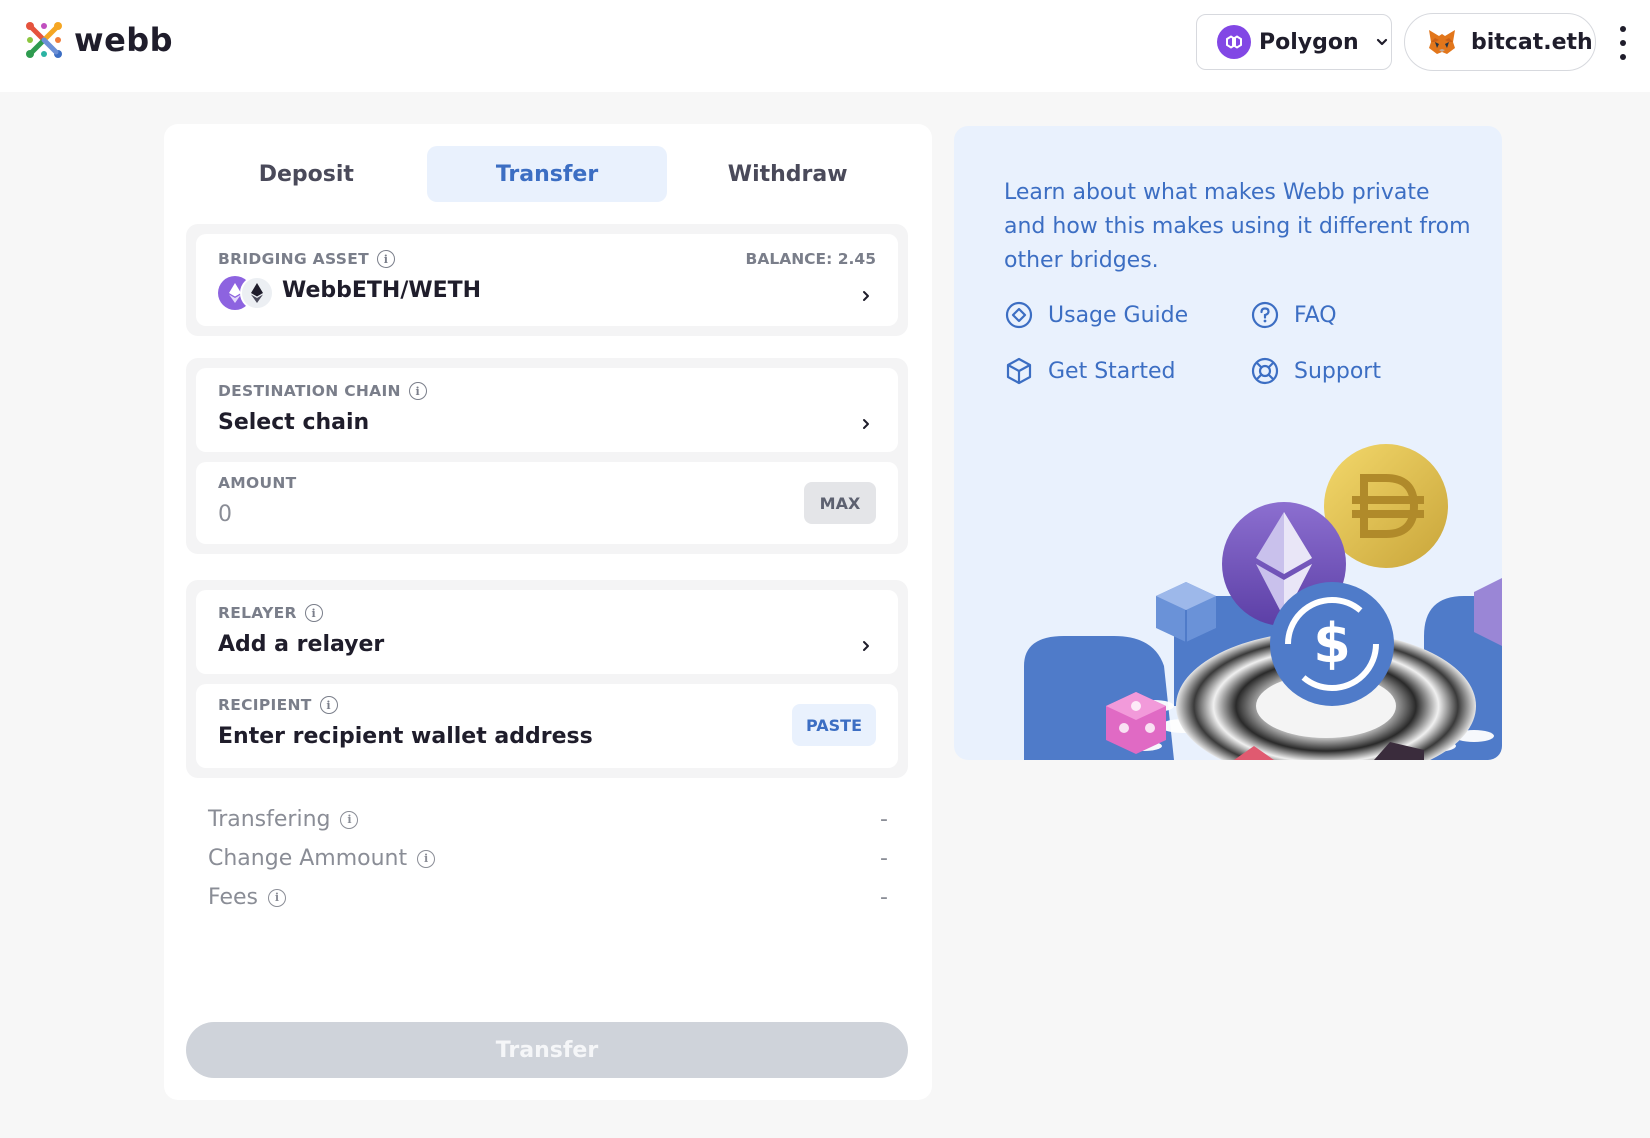  I want to click on tab-bar: Deposit Transfer Withdraw, so click(547, 174).